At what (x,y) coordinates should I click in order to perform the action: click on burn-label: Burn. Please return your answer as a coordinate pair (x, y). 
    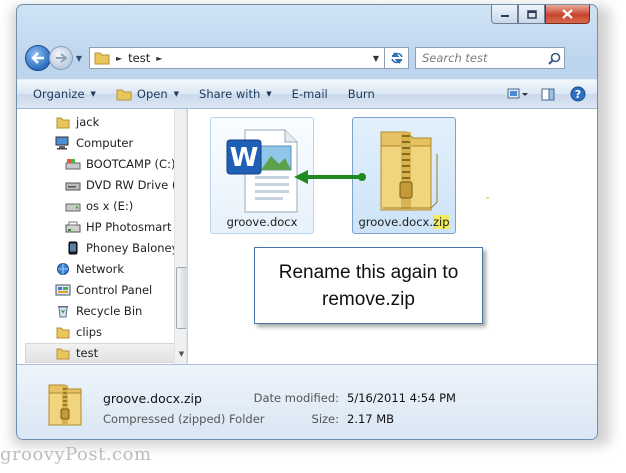
    Looking at the image, I should click on (361, 94).